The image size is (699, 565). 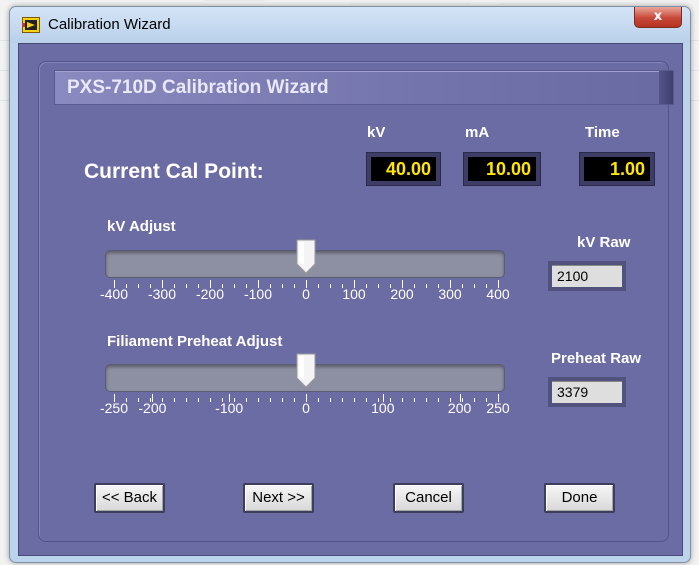 I want to click on kv_slider-tick-label: 400, so click(x=498, y=294).